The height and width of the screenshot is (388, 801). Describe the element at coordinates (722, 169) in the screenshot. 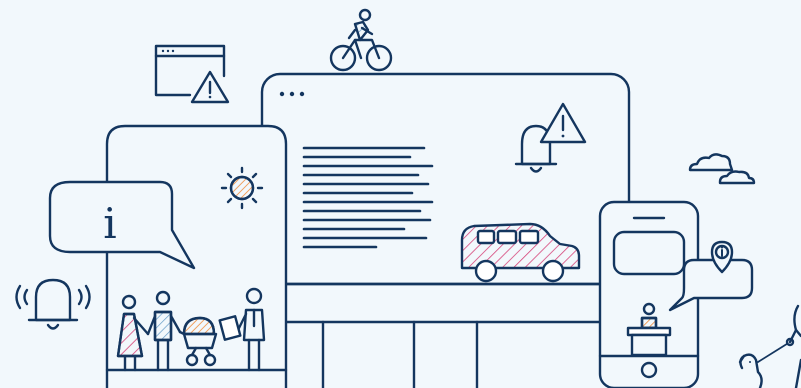

I see `cloud-icon` at that location.